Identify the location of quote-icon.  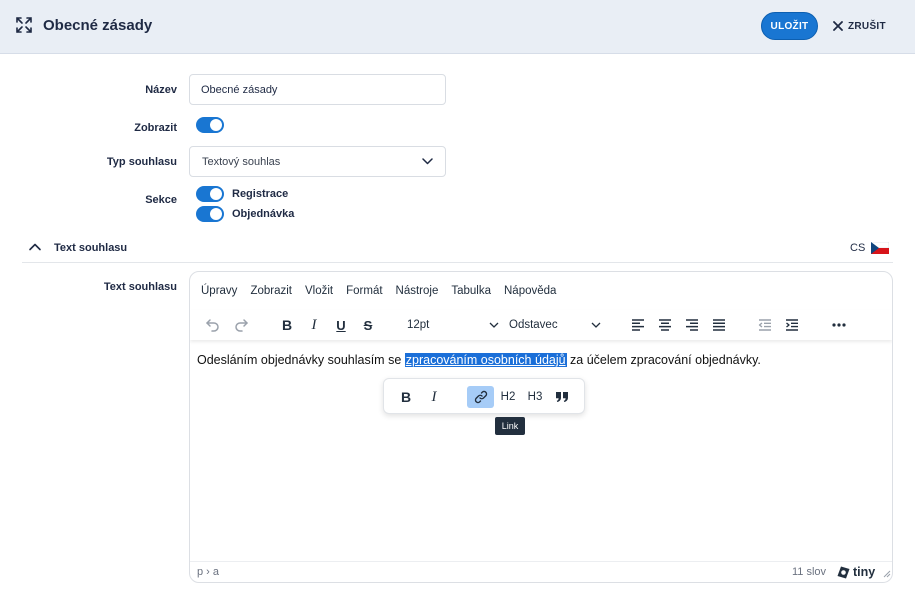
(561, 397).